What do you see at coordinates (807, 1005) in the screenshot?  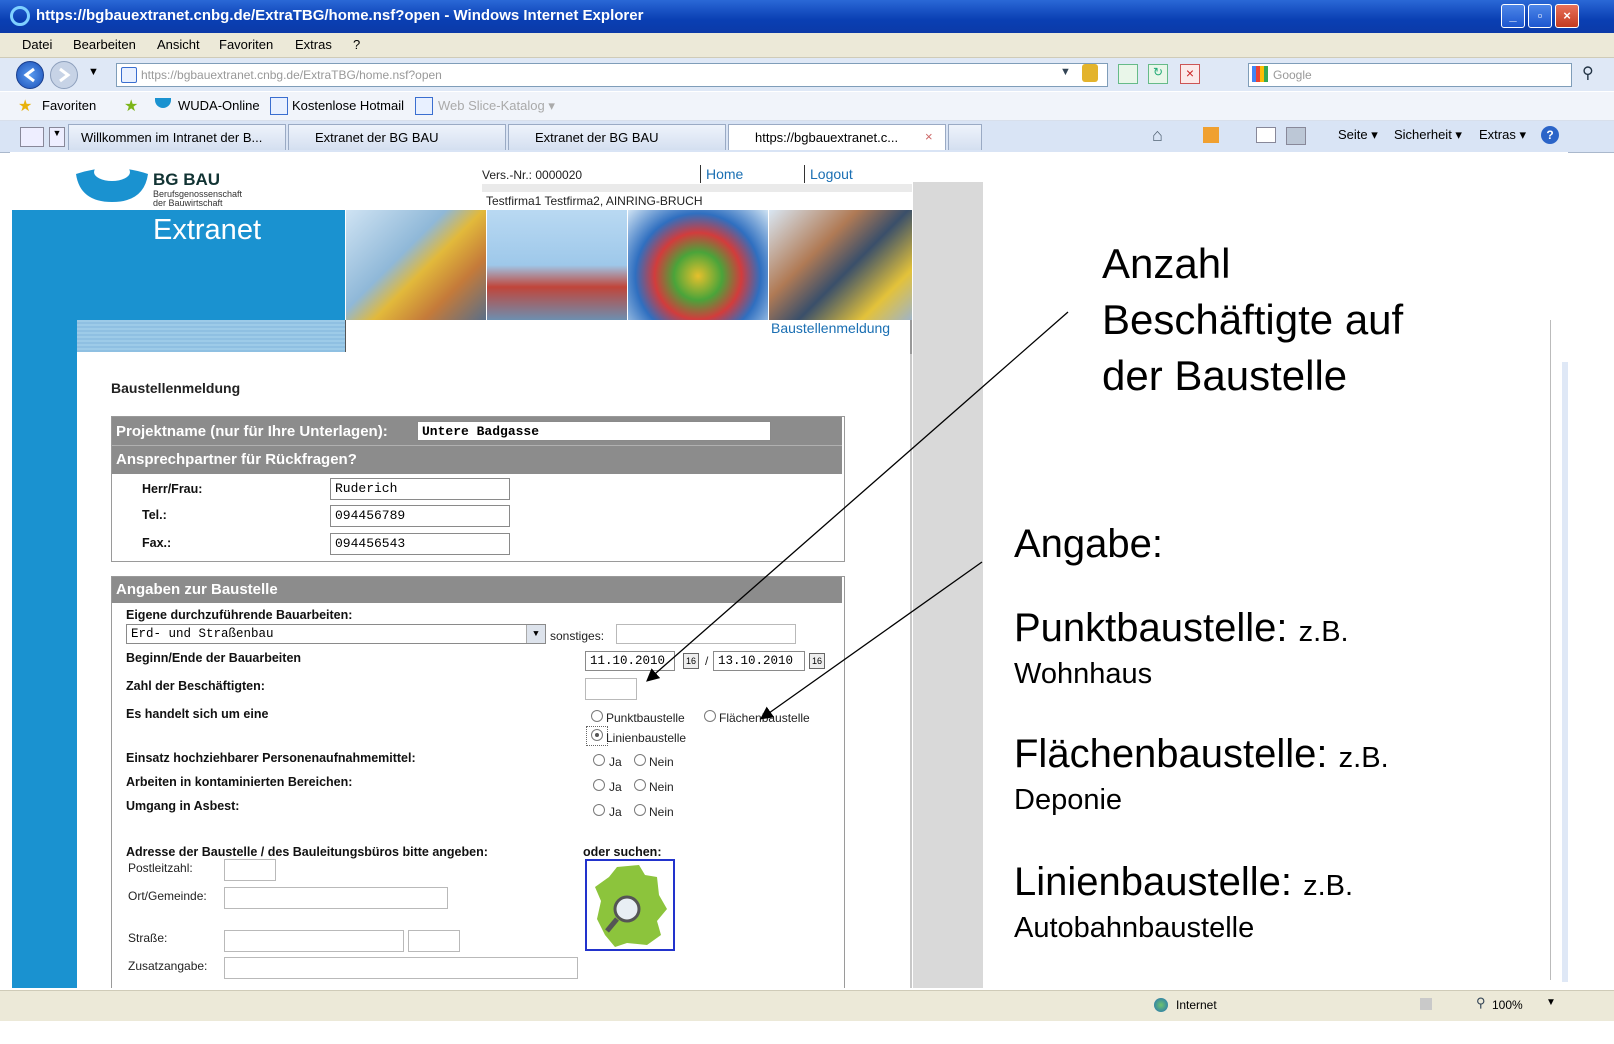 I see `status-bar: Internet ⚲ 100% ▼` at bounding box center [807, 1005].